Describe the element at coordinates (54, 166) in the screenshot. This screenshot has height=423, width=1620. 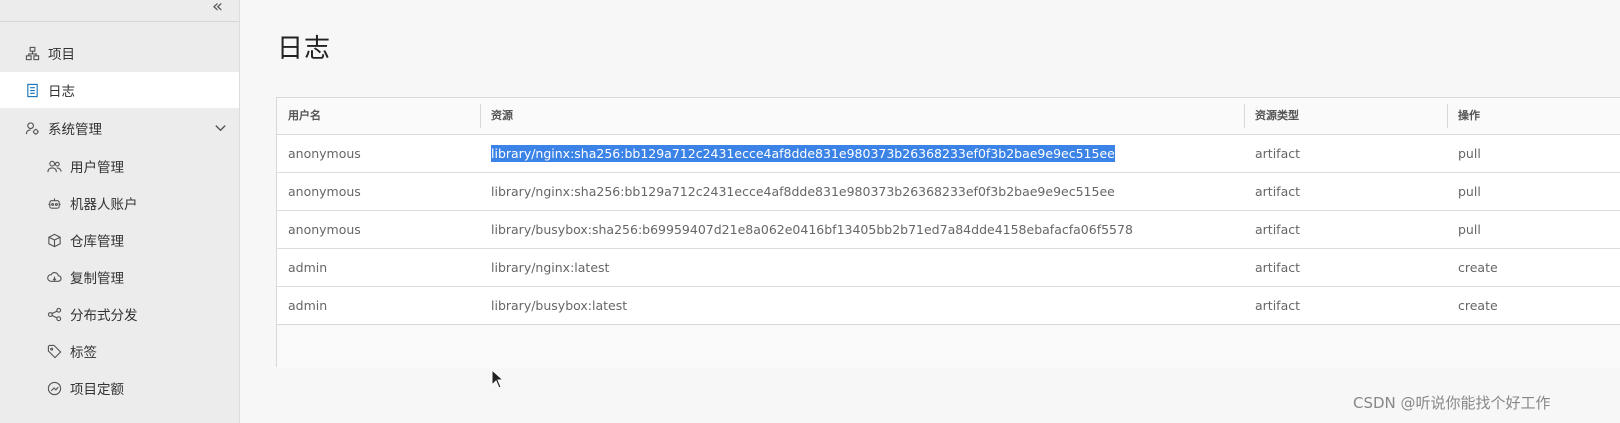
I see `users-icon` at that location.